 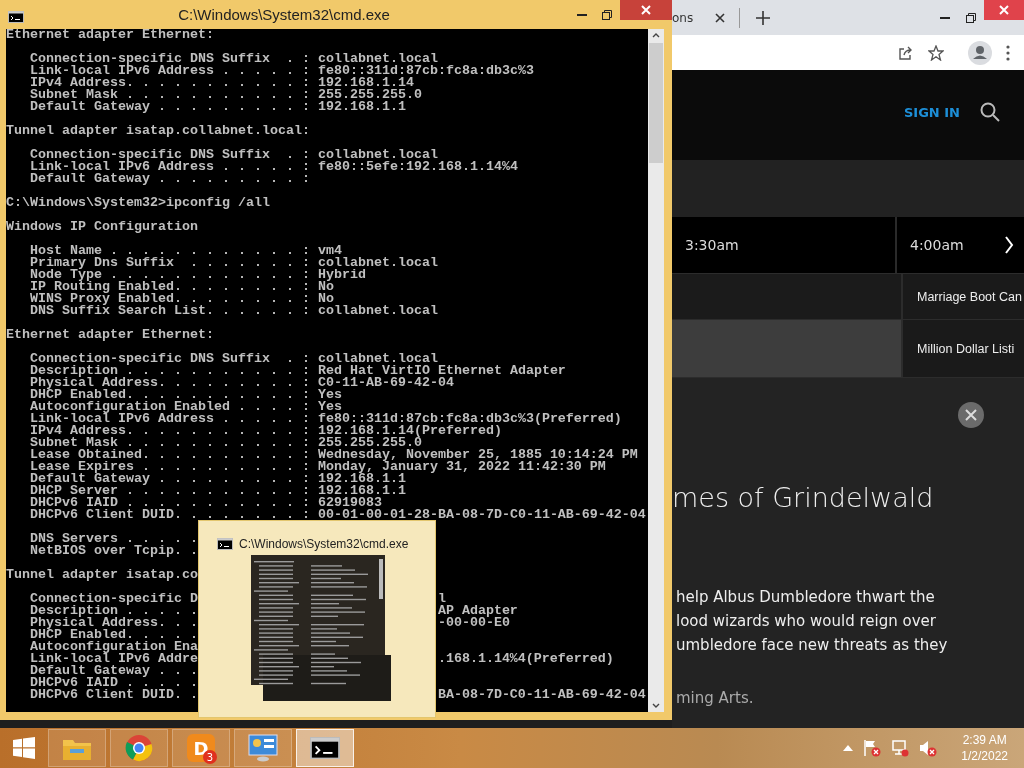 I want to click on show-listing: Million Dollar Listi, so click(x=962, y=348).